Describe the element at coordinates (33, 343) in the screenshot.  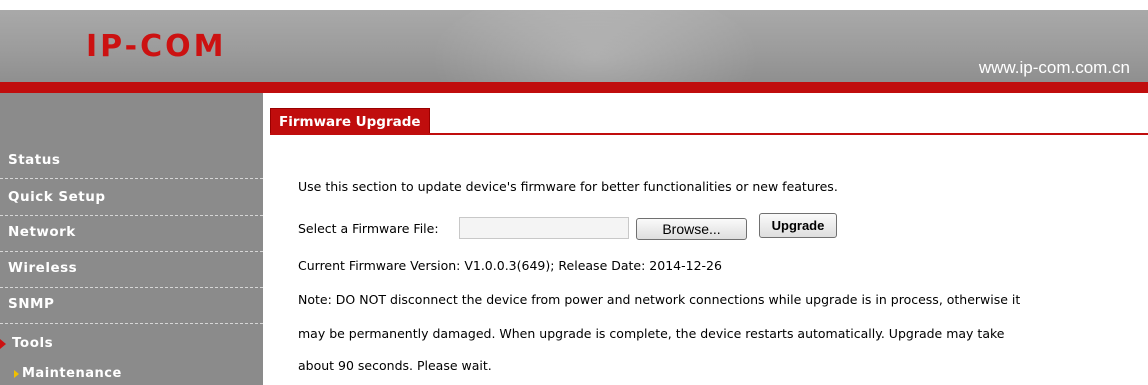
I see `sidebar-item-label: Tools` at that location.